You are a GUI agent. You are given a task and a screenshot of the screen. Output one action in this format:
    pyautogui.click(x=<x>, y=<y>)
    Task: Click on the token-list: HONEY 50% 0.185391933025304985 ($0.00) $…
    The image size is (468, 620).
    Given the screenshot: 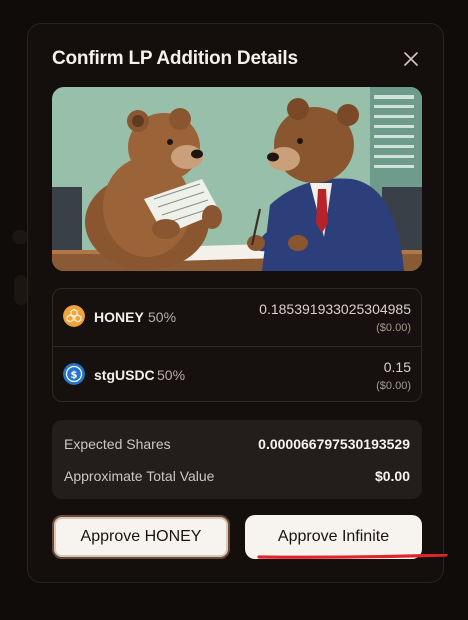 What is the action you would take?
    pyautogui.click(x=237, y=345)
    